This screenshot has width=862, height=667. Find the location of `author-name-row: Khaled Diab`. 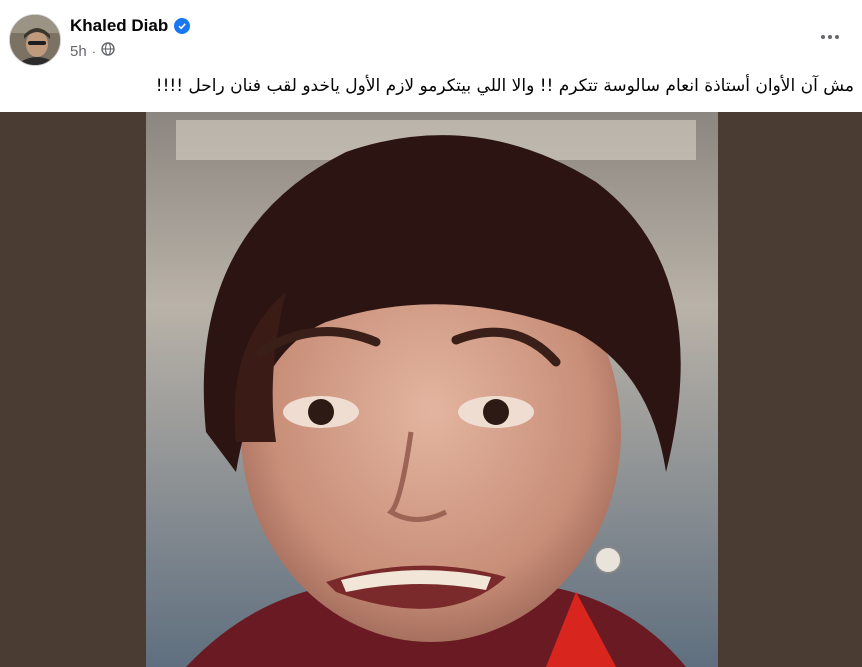

author-name-row: Khaled Diab is located at coordinates (130, 26).